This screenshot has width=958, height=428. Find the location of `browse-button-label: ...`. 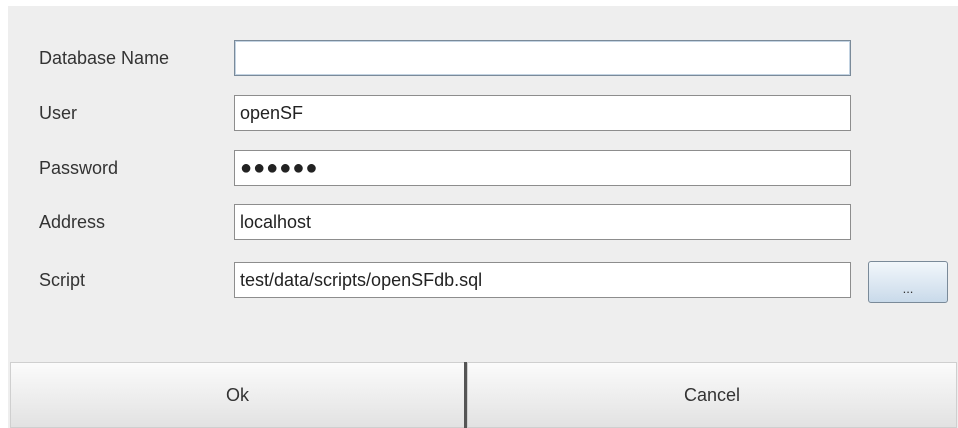

browse-button-label: ... is located at coordinates (908, 288).